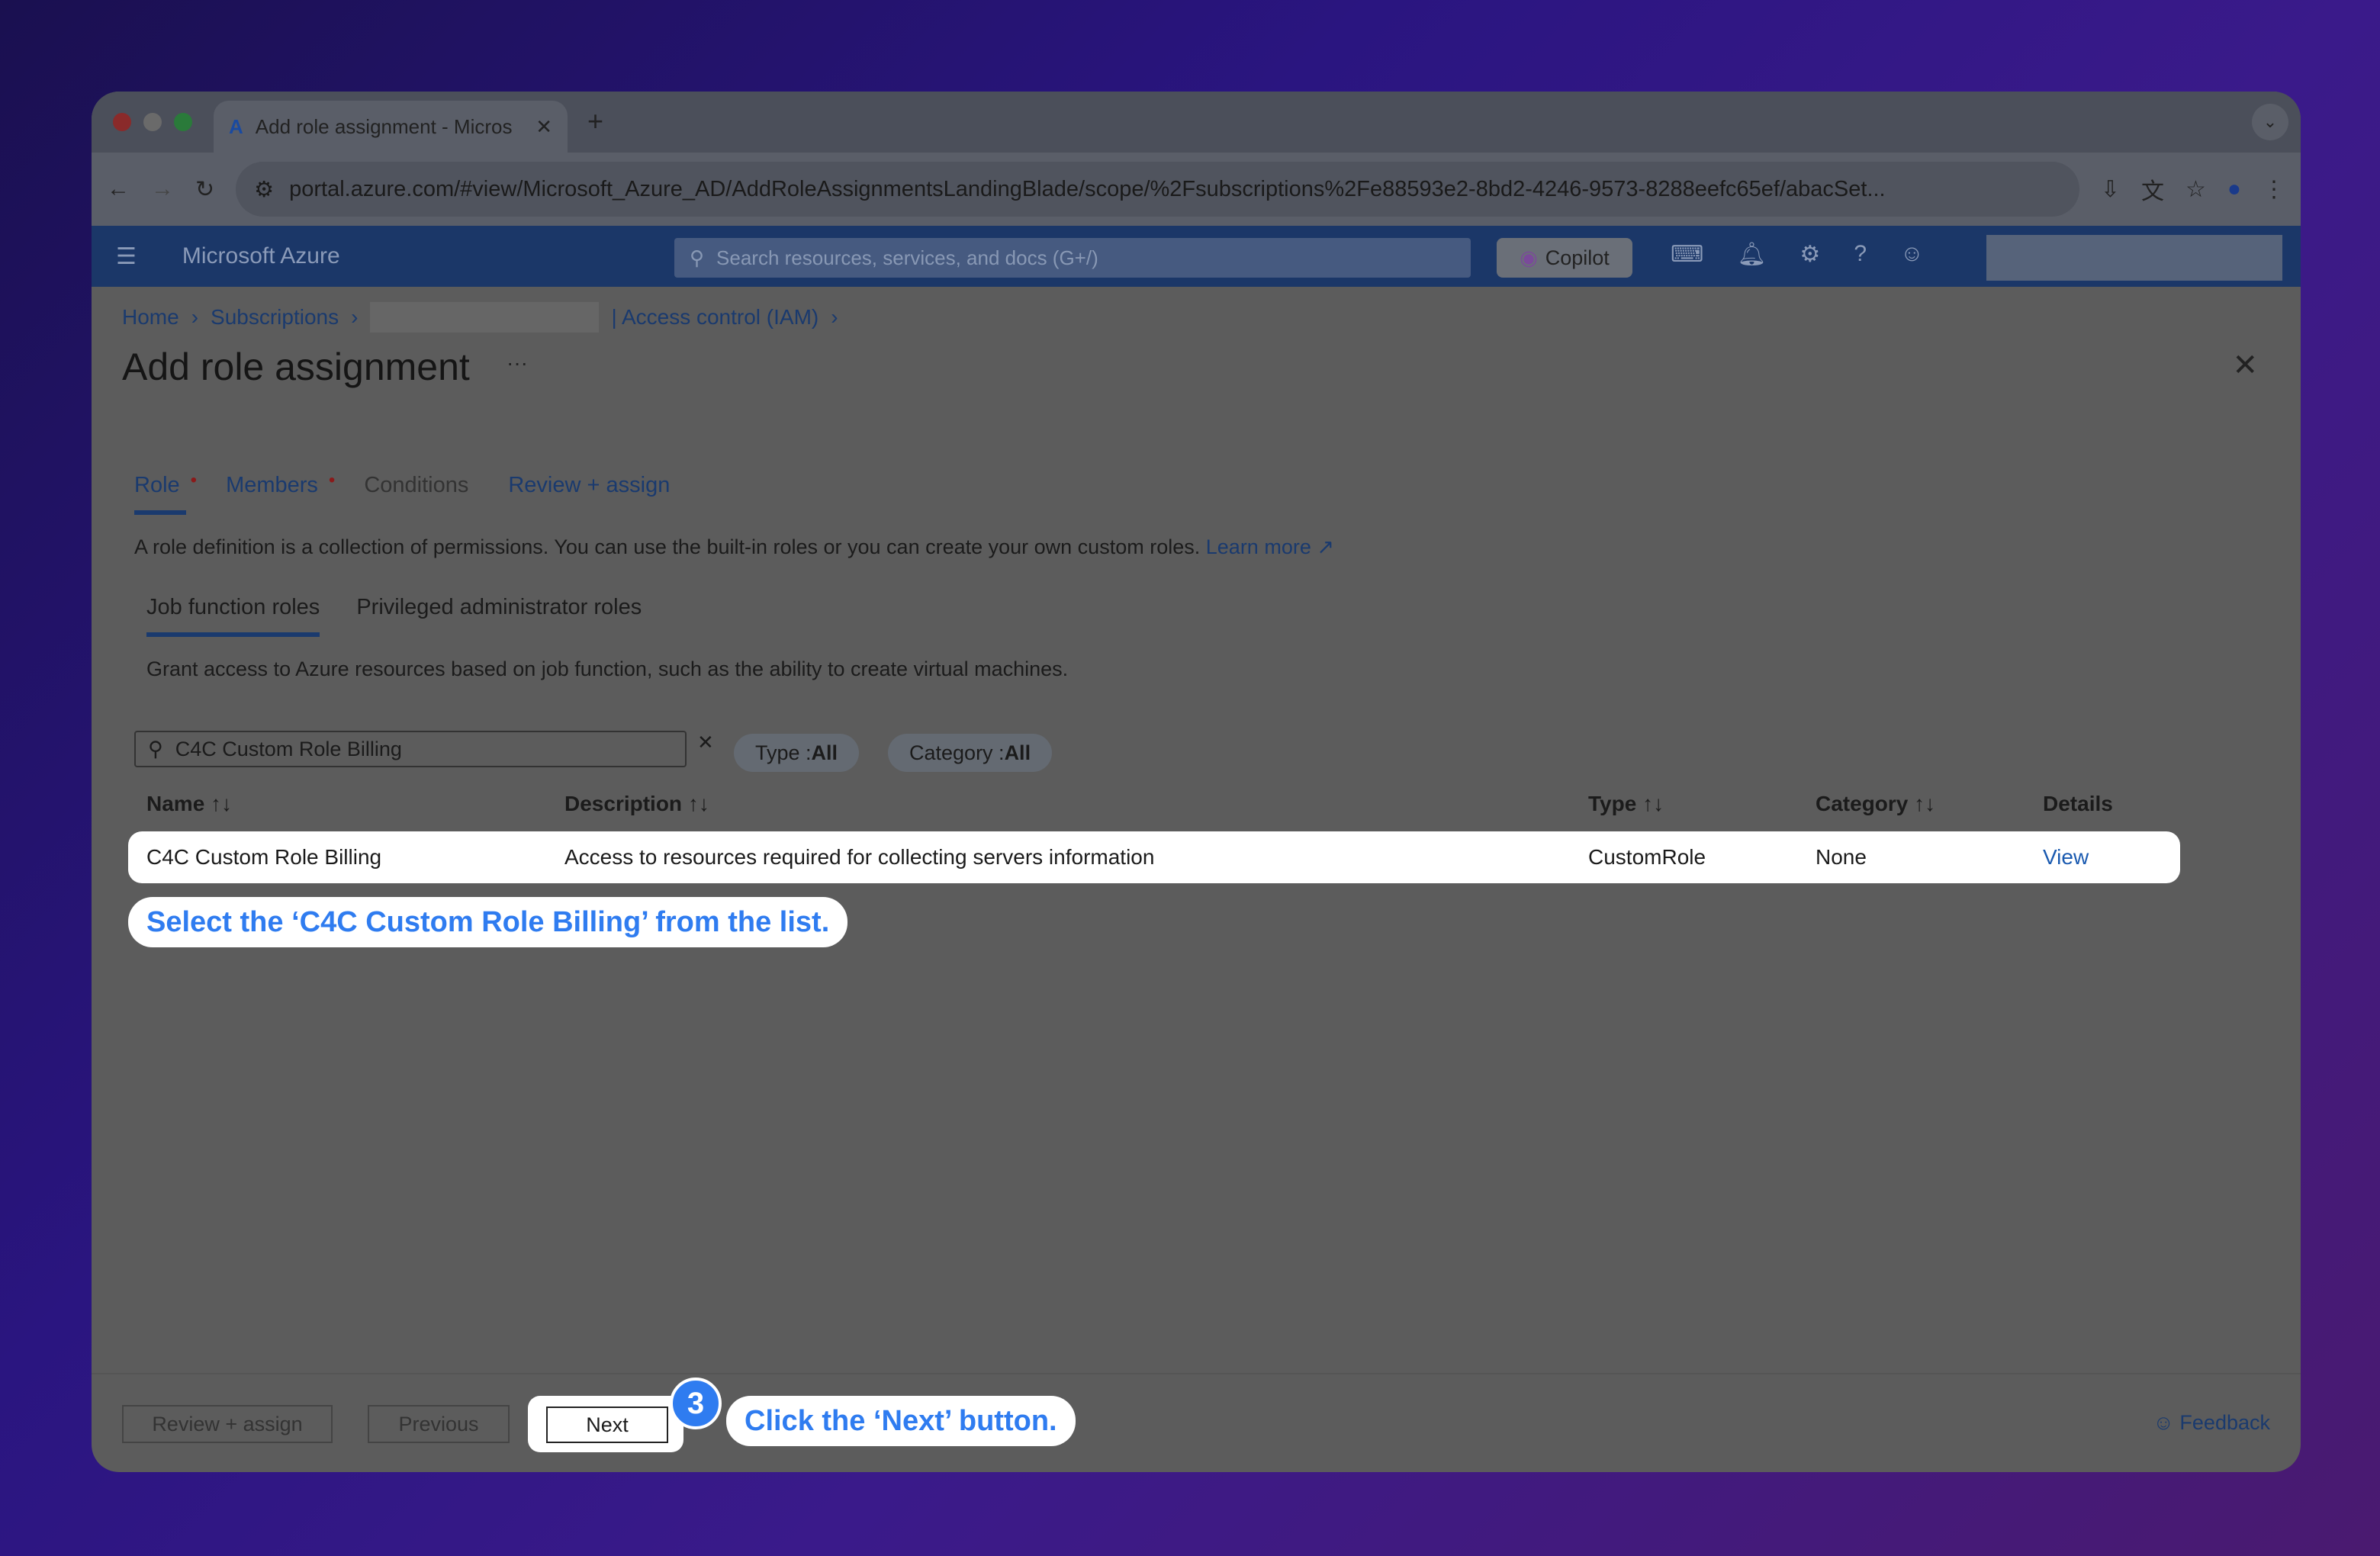 This screenshot has height=1556, width=2380. What do you see at coordinates (1577, 257) in the screenshot?
I see `copilot-label: Copilot` at bounding box center [1577, 257].